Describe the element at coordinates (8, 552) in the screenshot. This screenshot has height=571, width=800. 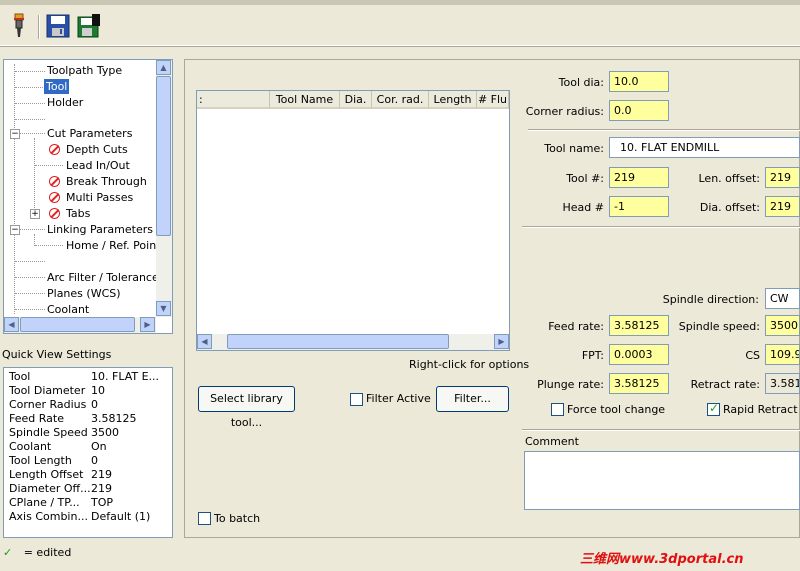
I see `check-icon: ✓` at that location.